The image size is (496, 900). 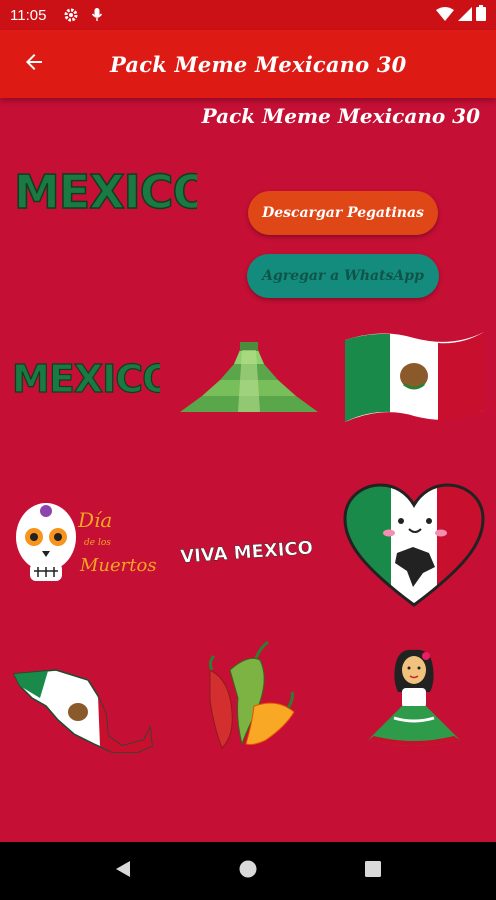 I want to click on back-button, so click(x=34, y=64).